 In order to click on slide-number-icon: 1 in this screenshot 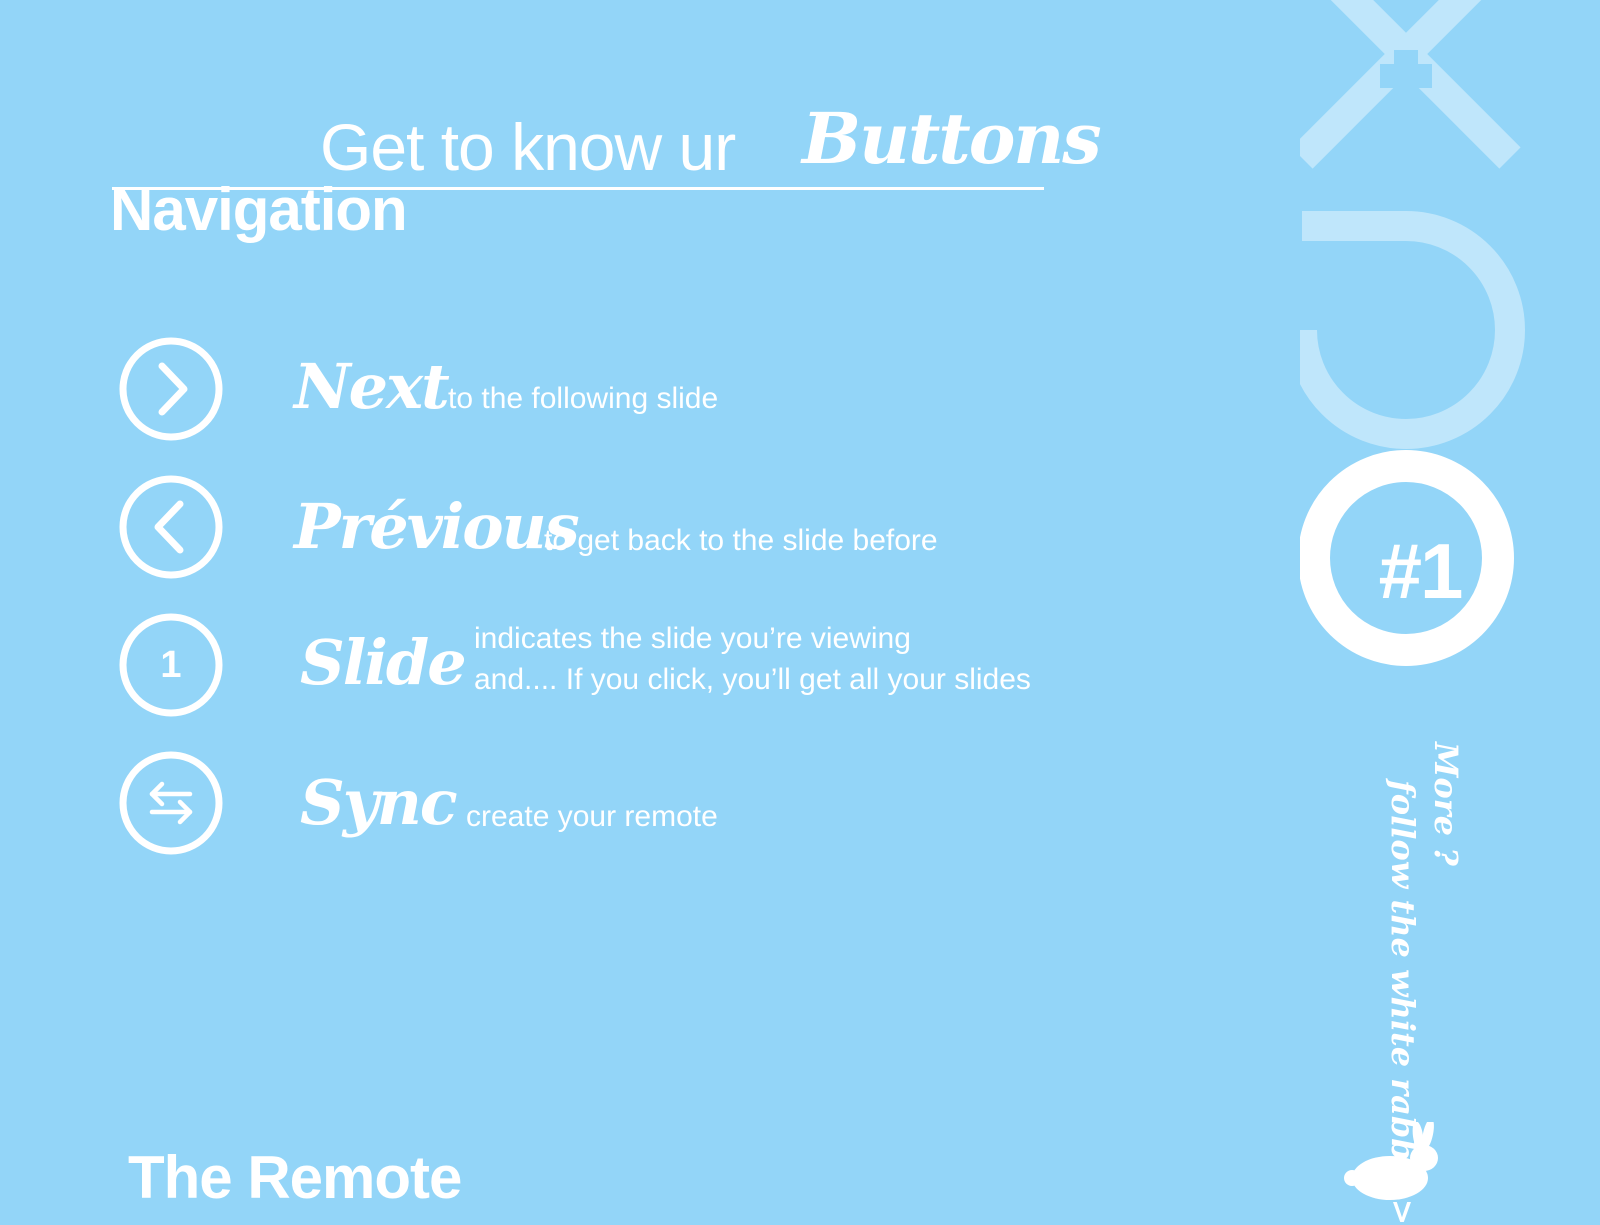, I will do `click(171, 665)`.